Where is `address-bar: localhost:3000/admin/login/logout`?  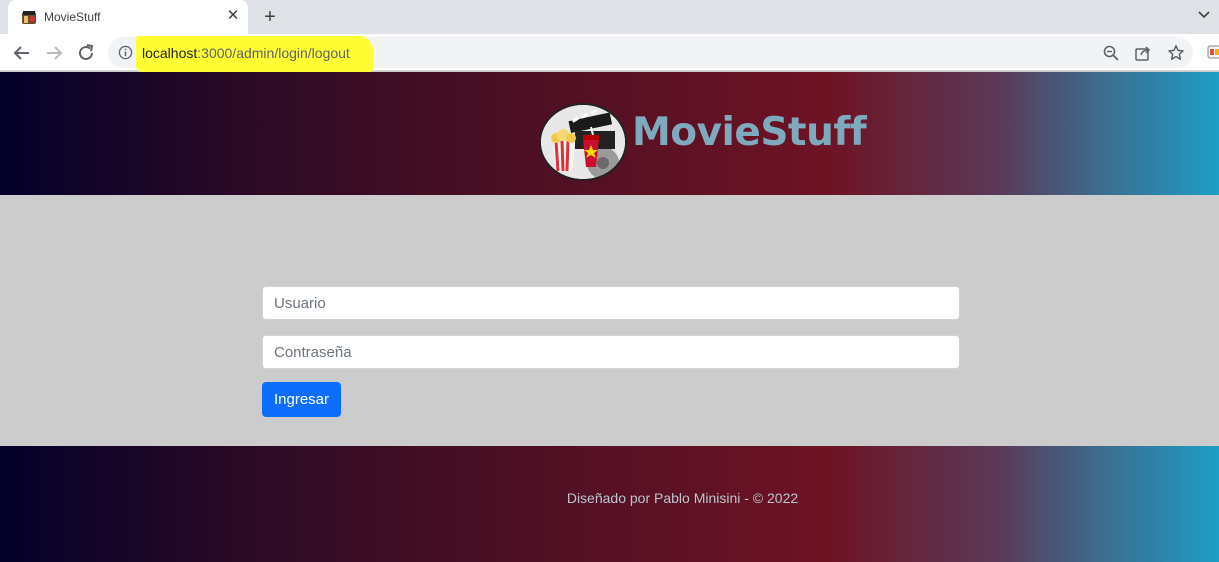
address-bar: localhost:3000/admin/login/logout is located at coordinates (650, 54).